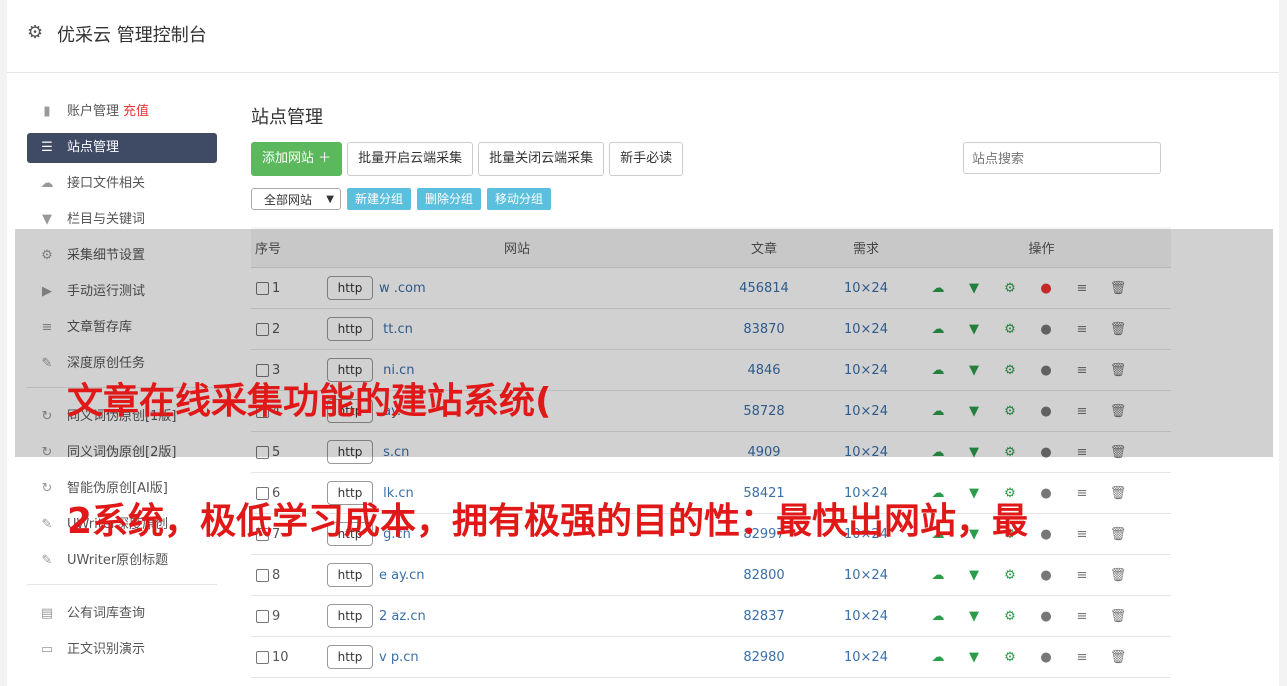 The width and height of the screenshot is (1287, 686). I want to click on article-count: 82800, so click(764, 575).